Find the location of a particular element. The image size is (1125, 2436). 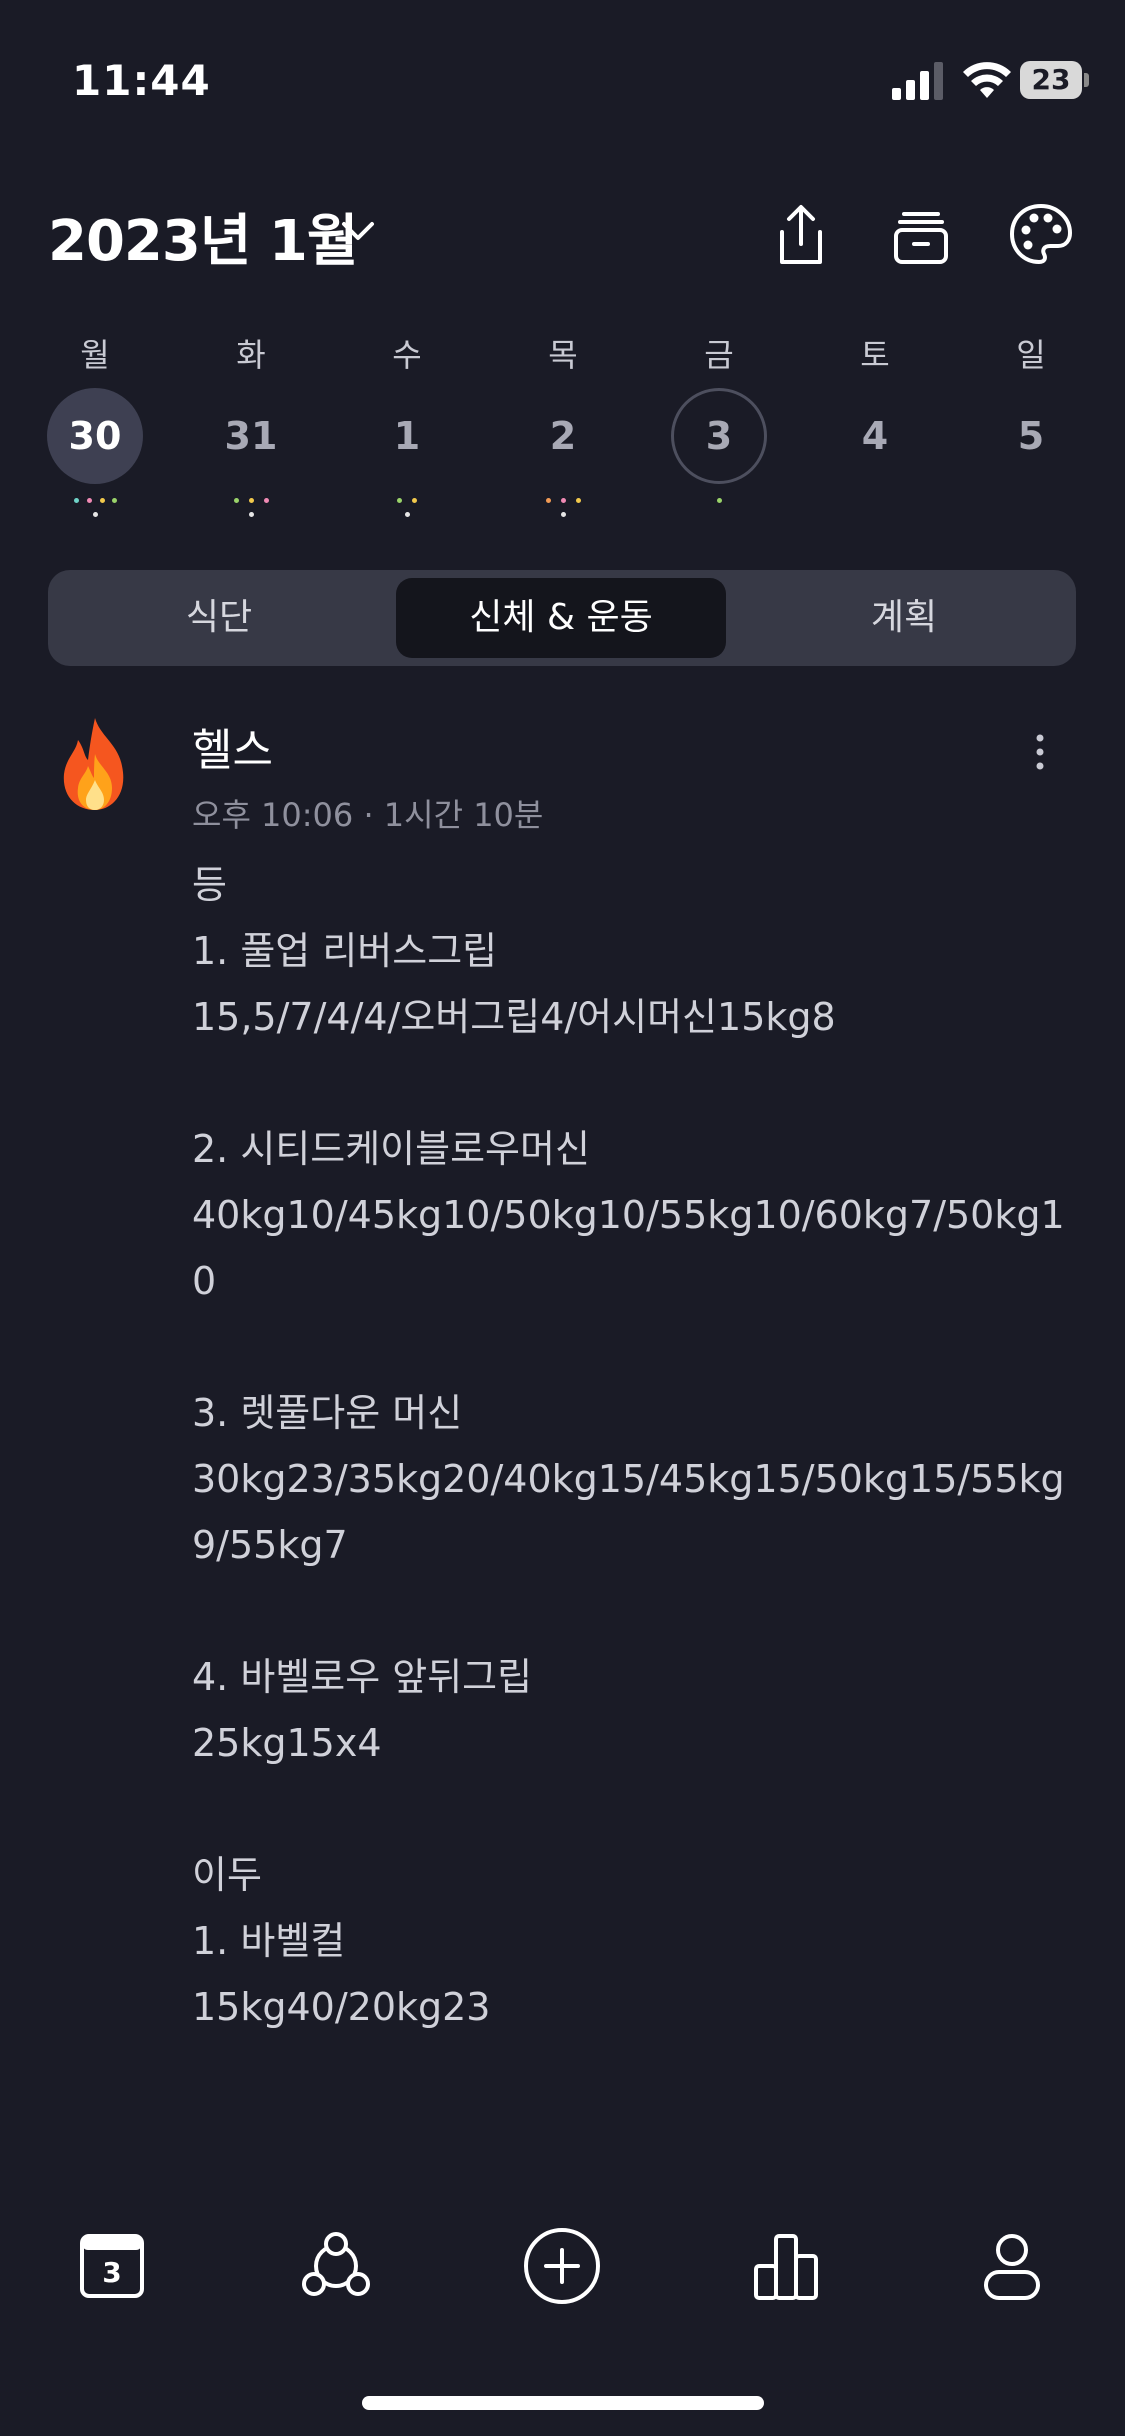

day-number: 2 is located at coordinates (563, 436).